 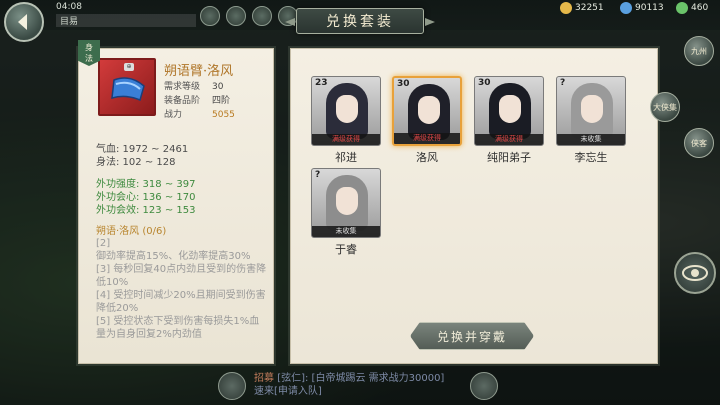 I want to click on card-name: 于睿, so click(x=346, y=249).